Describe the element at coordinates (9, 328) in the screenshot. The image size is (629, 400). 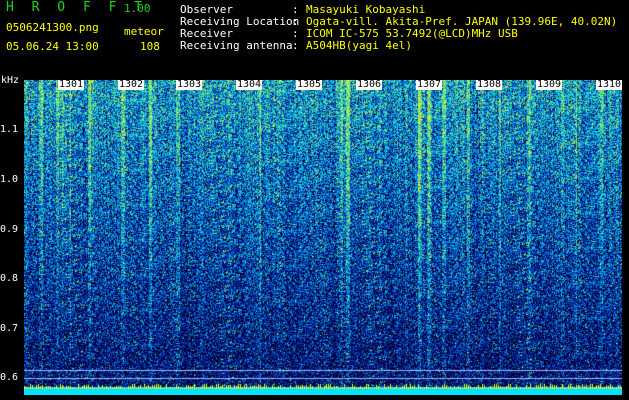
I see `y-tick-0-7: 0.7` at that location.